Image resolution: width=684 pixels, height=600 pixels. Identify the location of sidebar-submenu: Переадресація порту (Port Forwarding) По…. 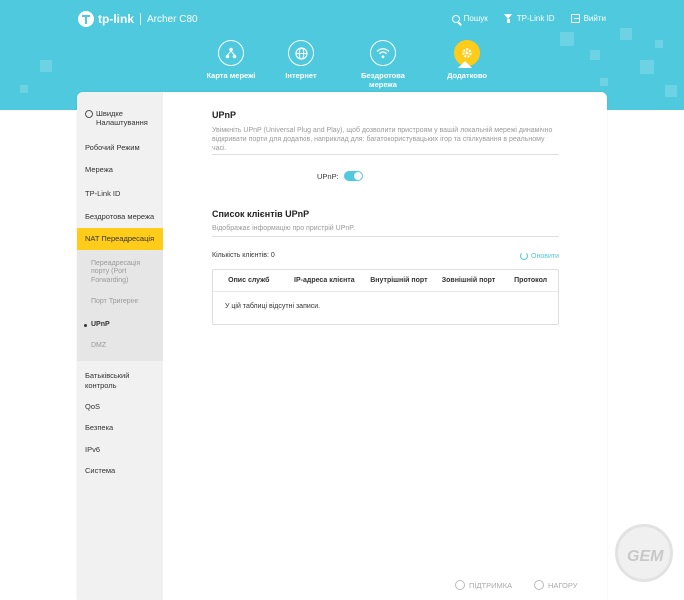
(120, 305).